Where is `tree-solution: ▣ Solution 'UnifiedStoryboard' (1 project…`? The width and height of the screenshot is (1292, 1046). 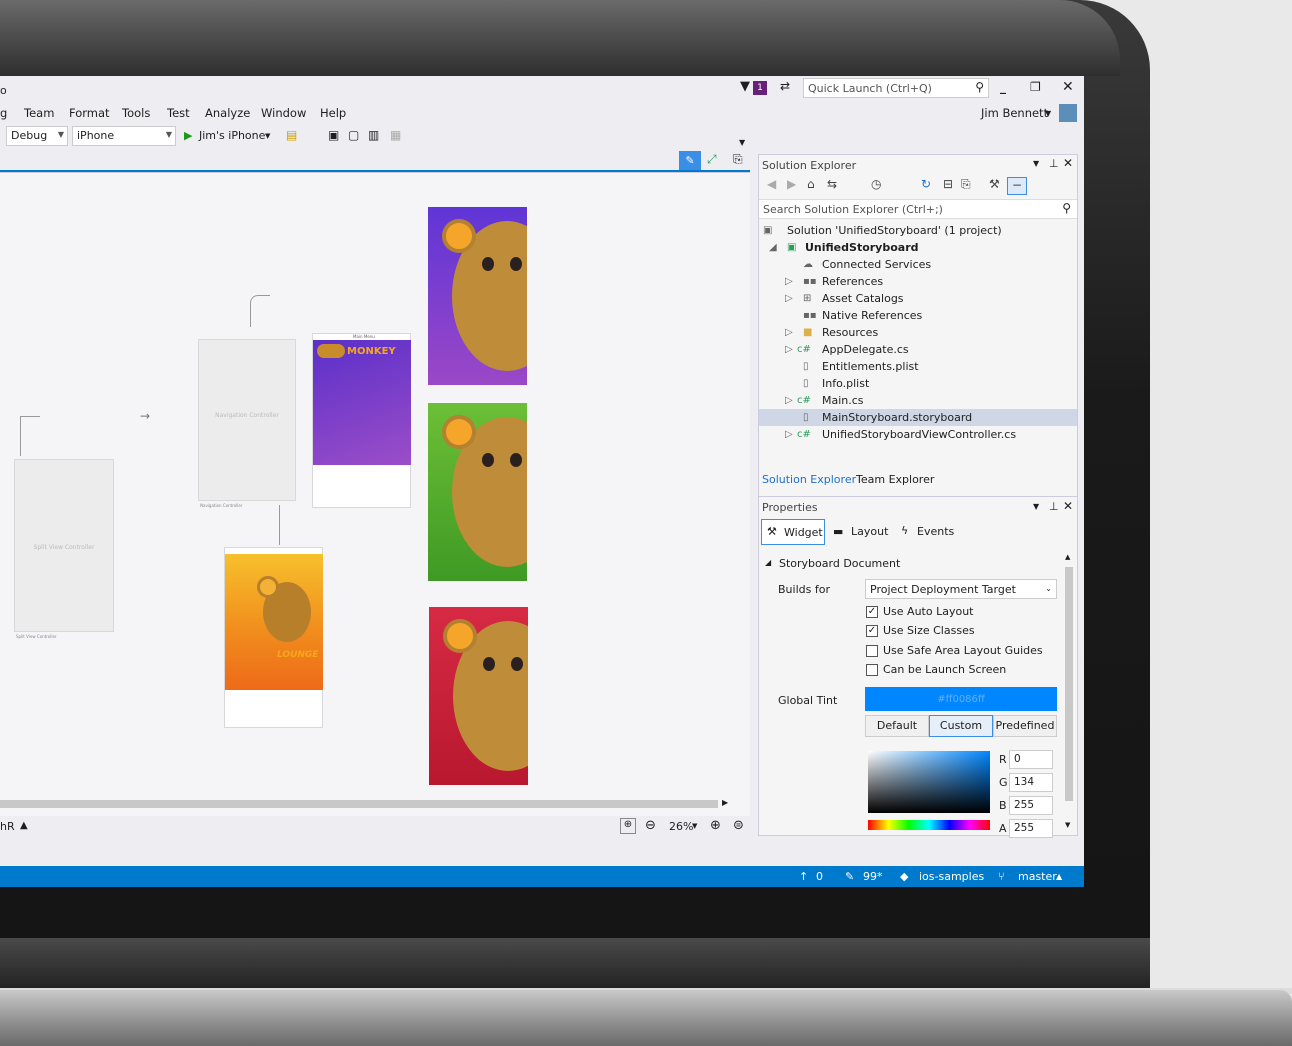 tree-solution: ▣ Solution 'UnifiedStoryboard' (1 project… is located at coordinates (918, 230).